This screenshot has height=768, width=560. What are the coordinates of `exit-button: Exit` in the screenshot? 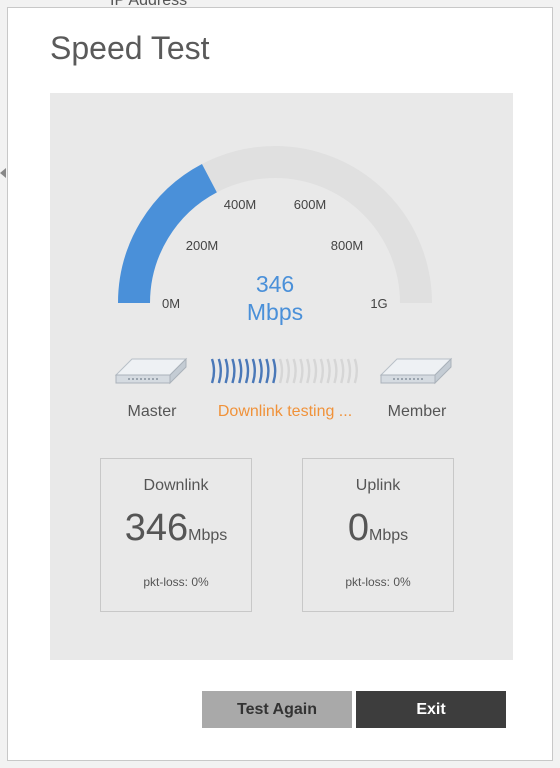 It's located at (431, 709).